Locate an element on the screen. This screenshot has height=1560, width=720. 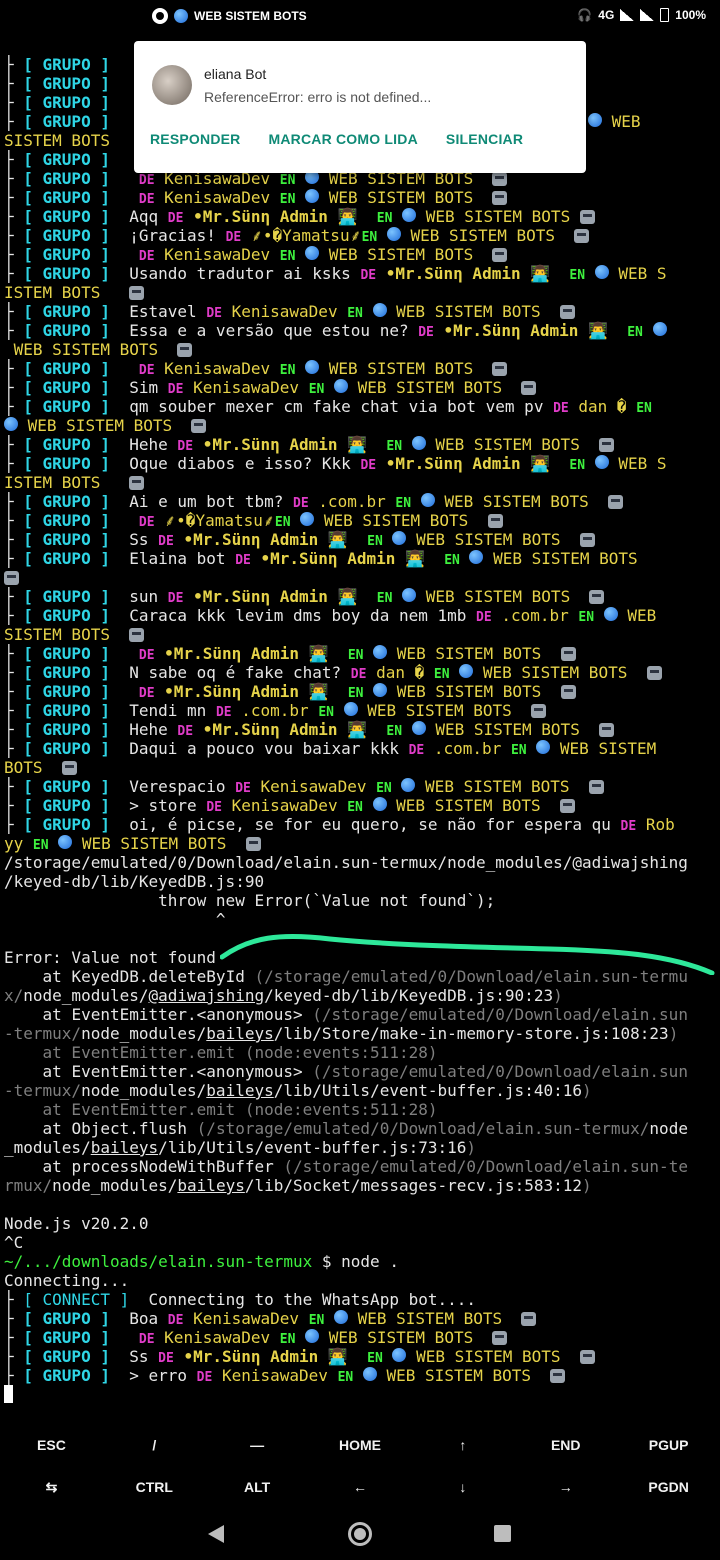
esc-key: ESC is located at coordinates (51, 1445).